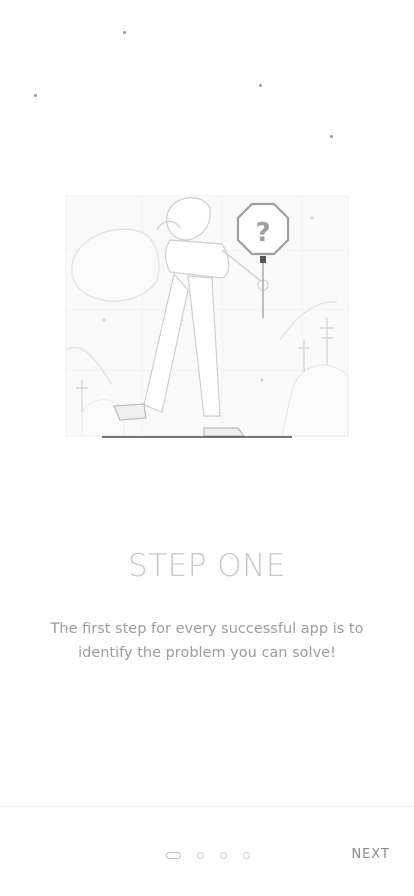 This screenshot has height=896, width=414. I want to click on page-title: STEP ONE, so click(207, 566).